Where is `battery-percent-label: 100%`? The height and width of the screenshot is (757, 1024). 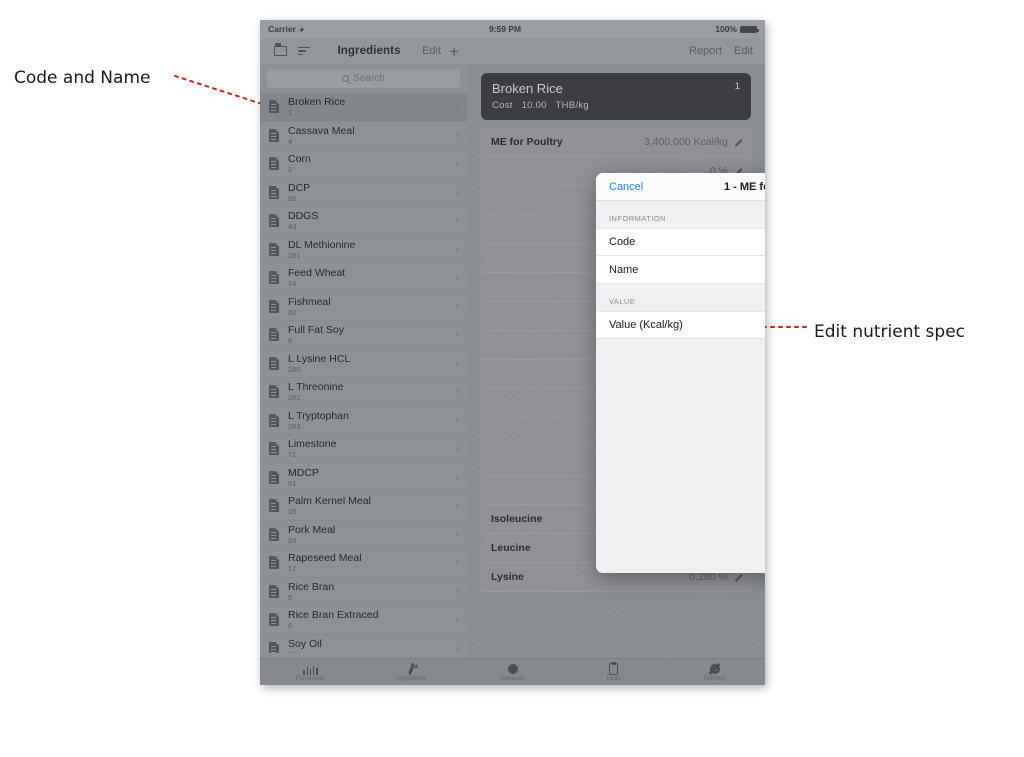
battery-percent-label: 100% is located at coordinates (726, 29).